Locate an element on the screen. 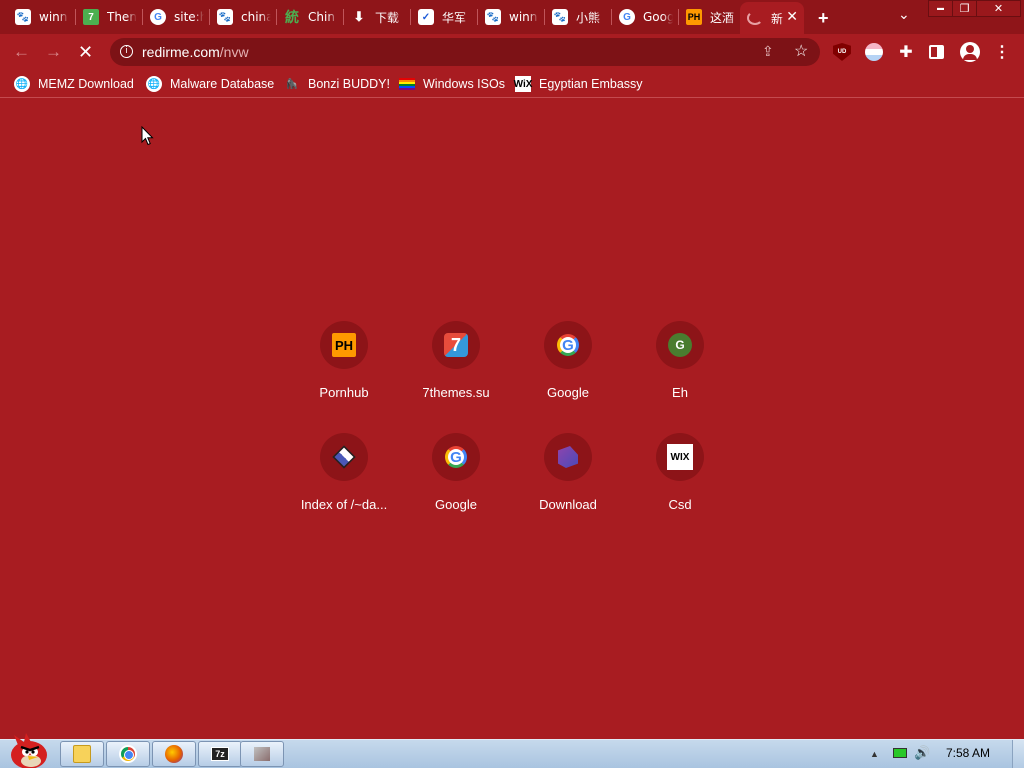 The image size is (1024, 768). pornhub-icon: PH is located at coordinates (344, 345).